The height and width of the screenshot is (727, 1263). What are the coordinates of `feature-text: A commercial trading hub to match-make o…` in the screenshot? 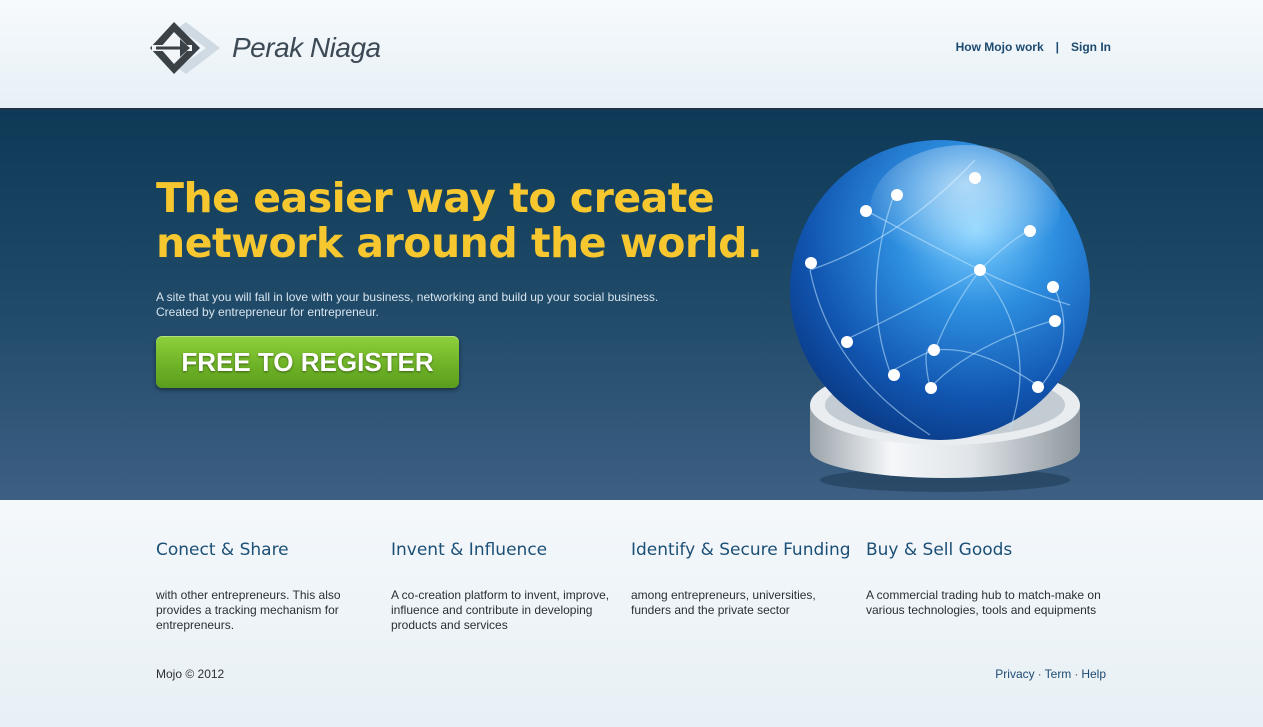 It's located at (983, 602).